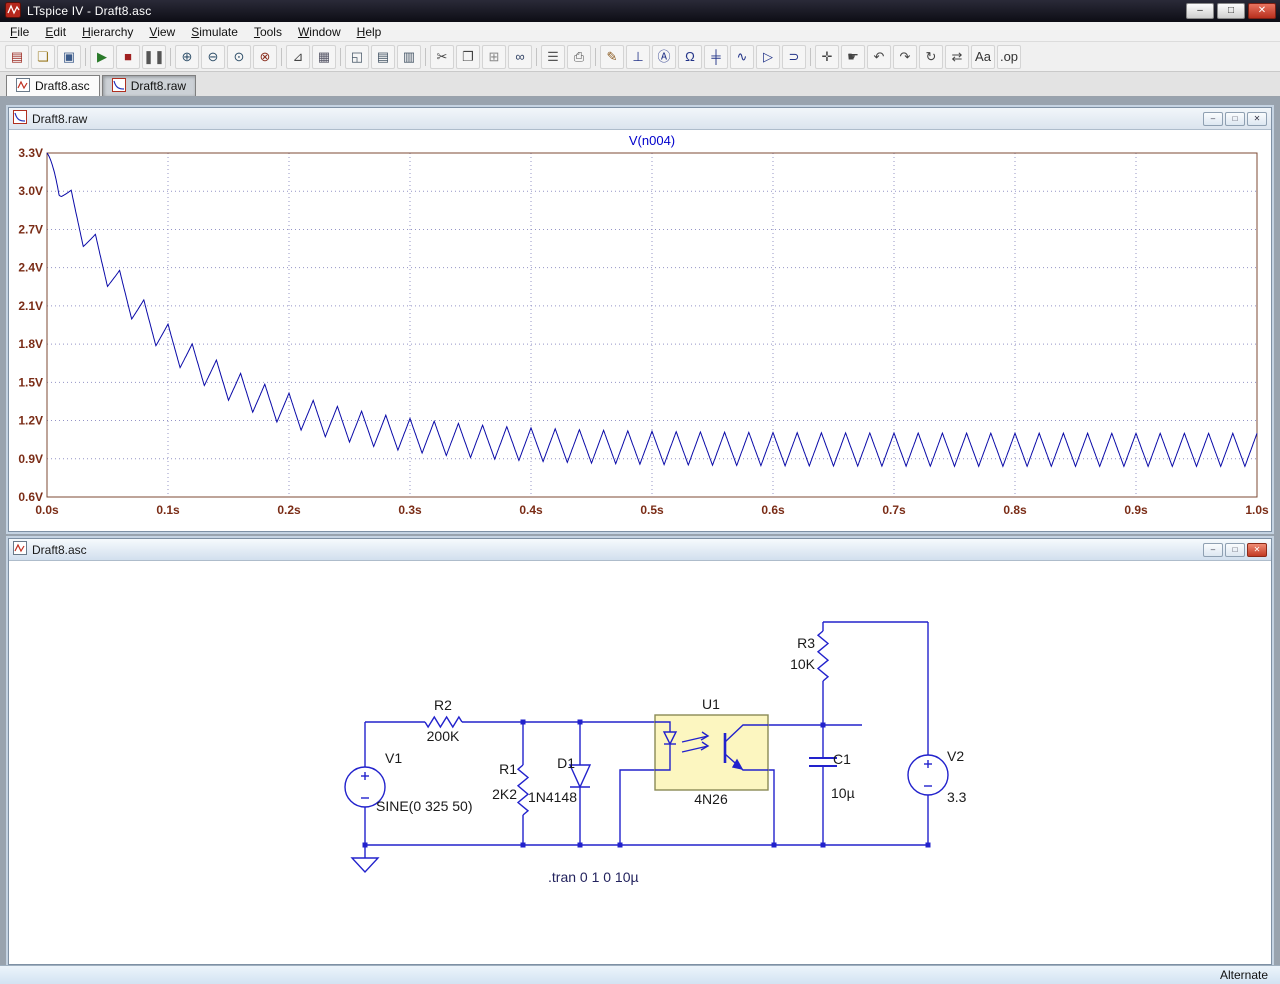 Image resolution: width=1280 pixels, height=984 pixels. I want to click on x-tick-label: 0.0s, so click(47, 510).